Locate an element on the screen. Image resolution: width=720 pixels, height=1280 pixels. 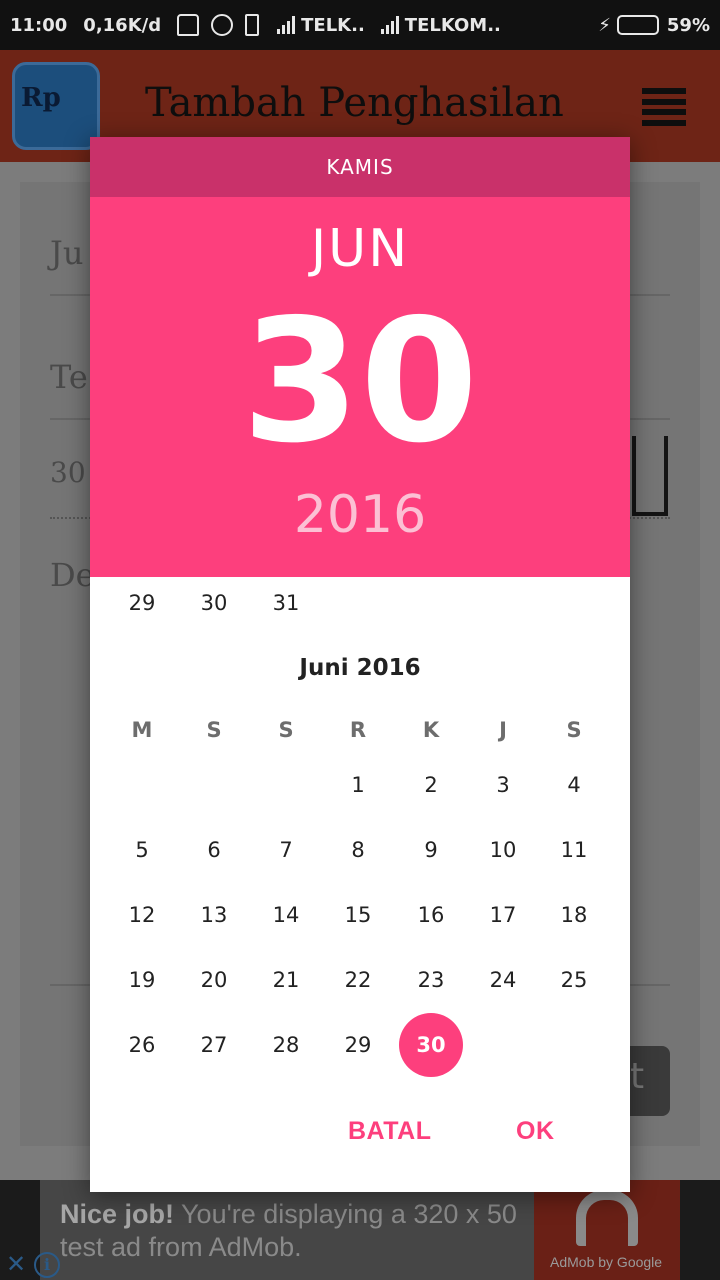
day-of-week: KAMIS is located at coordinates (360, 167).